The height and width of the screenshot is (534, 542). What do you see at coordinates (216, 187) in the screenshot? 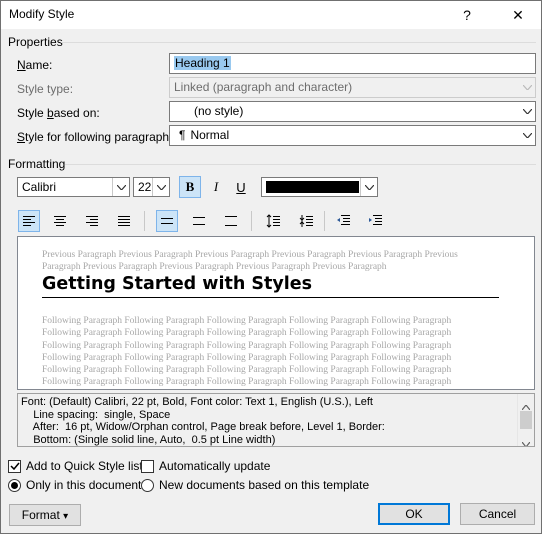
I see `italic-button: I` at bounding box center [216, 187].